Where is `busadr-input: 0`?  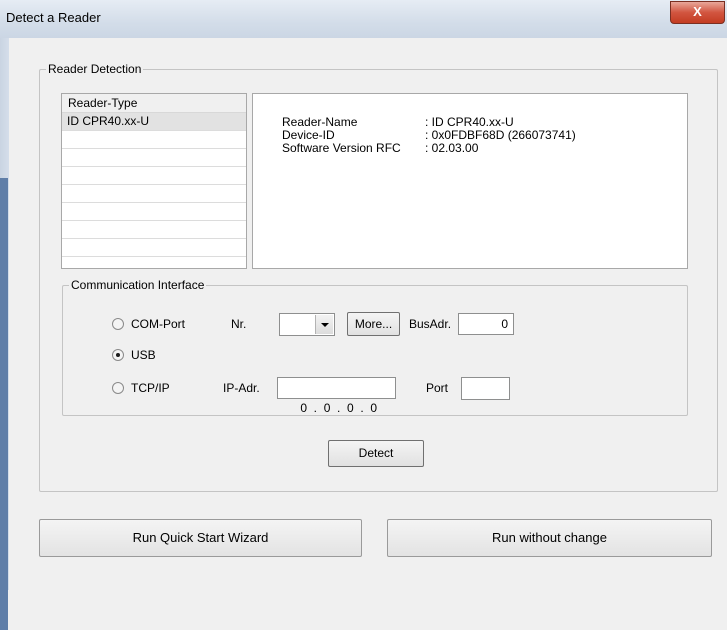 busadr-input: 0 is located at coordinates (486, 324).